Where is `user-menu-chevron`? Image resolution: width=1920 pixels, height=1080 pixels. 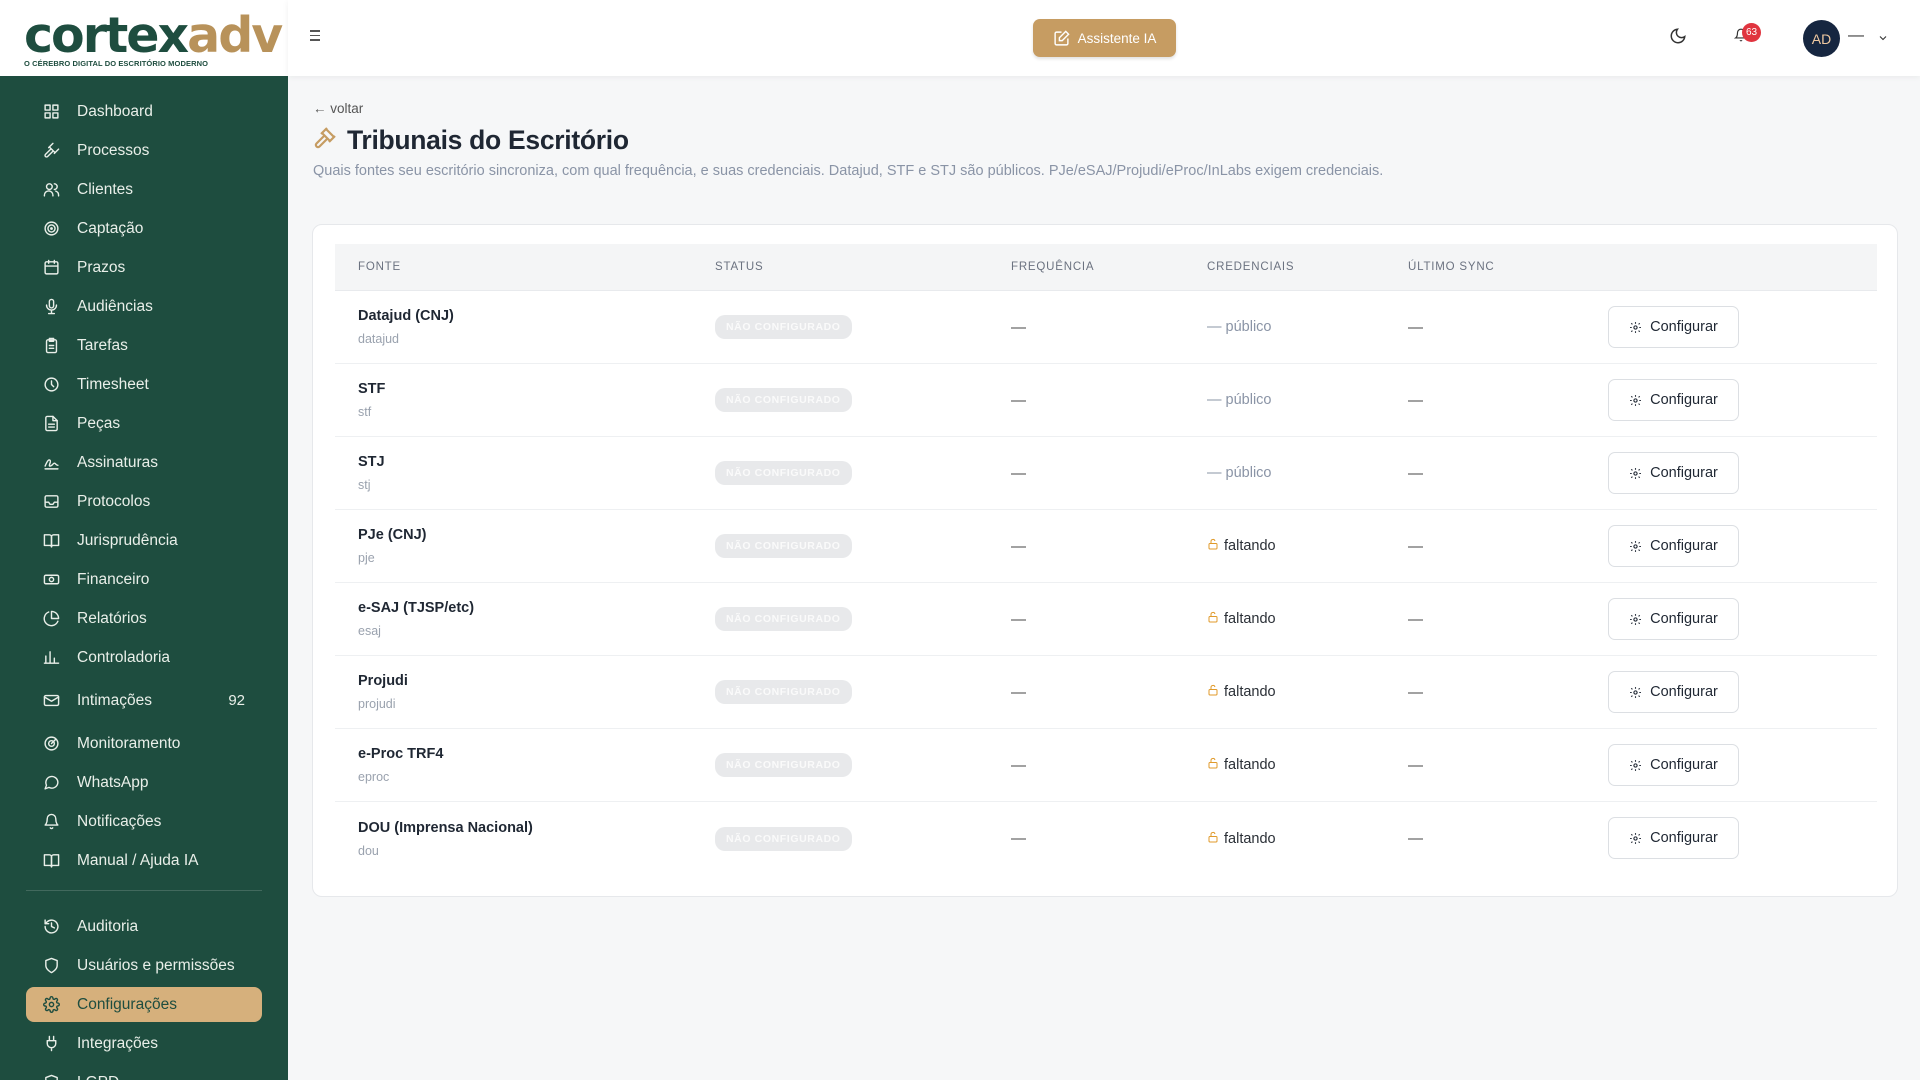 user-menu-chevron is located at coordinates (1883, 37).